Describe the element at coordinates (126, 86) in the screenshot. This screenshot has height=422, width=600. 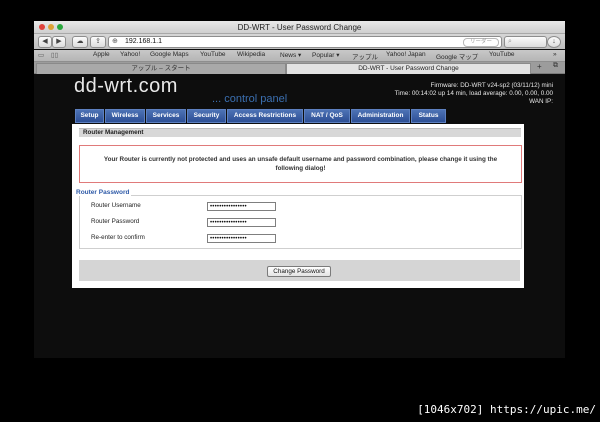
I see `ddwrt-logo: dd-wrt.com` at that location.